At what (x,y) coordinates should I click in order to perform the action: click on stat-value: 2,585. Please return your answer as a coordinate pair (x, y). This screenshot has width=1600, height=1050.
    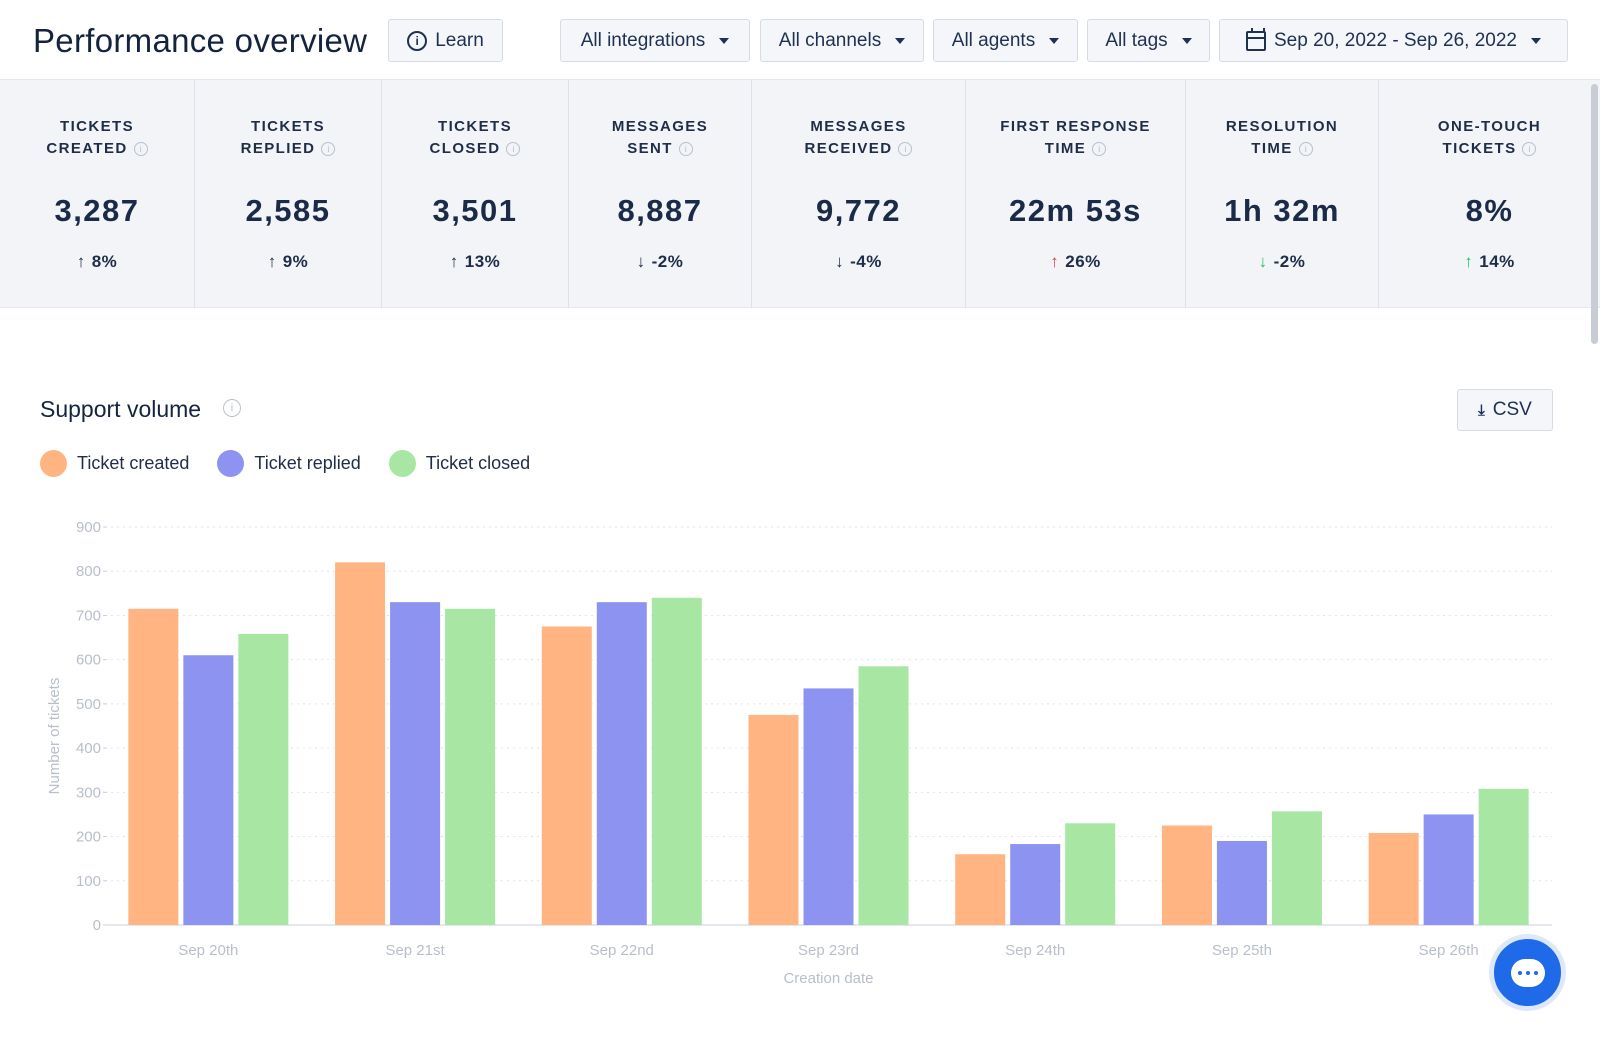
    Looking at the image, I should click on (288, 210).